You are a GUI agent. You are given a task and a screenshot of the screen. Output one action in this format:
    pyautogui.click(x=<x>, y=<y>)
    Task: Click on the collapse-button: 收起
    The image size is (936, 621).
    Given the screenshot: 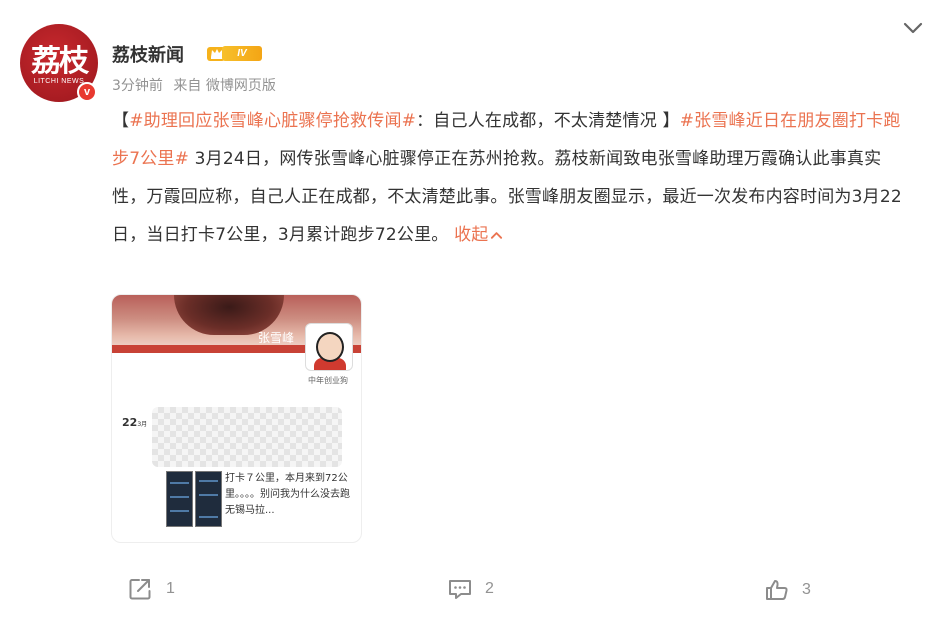 What is the action you would take?
    pyautogui.click(x=478, y=235)
    